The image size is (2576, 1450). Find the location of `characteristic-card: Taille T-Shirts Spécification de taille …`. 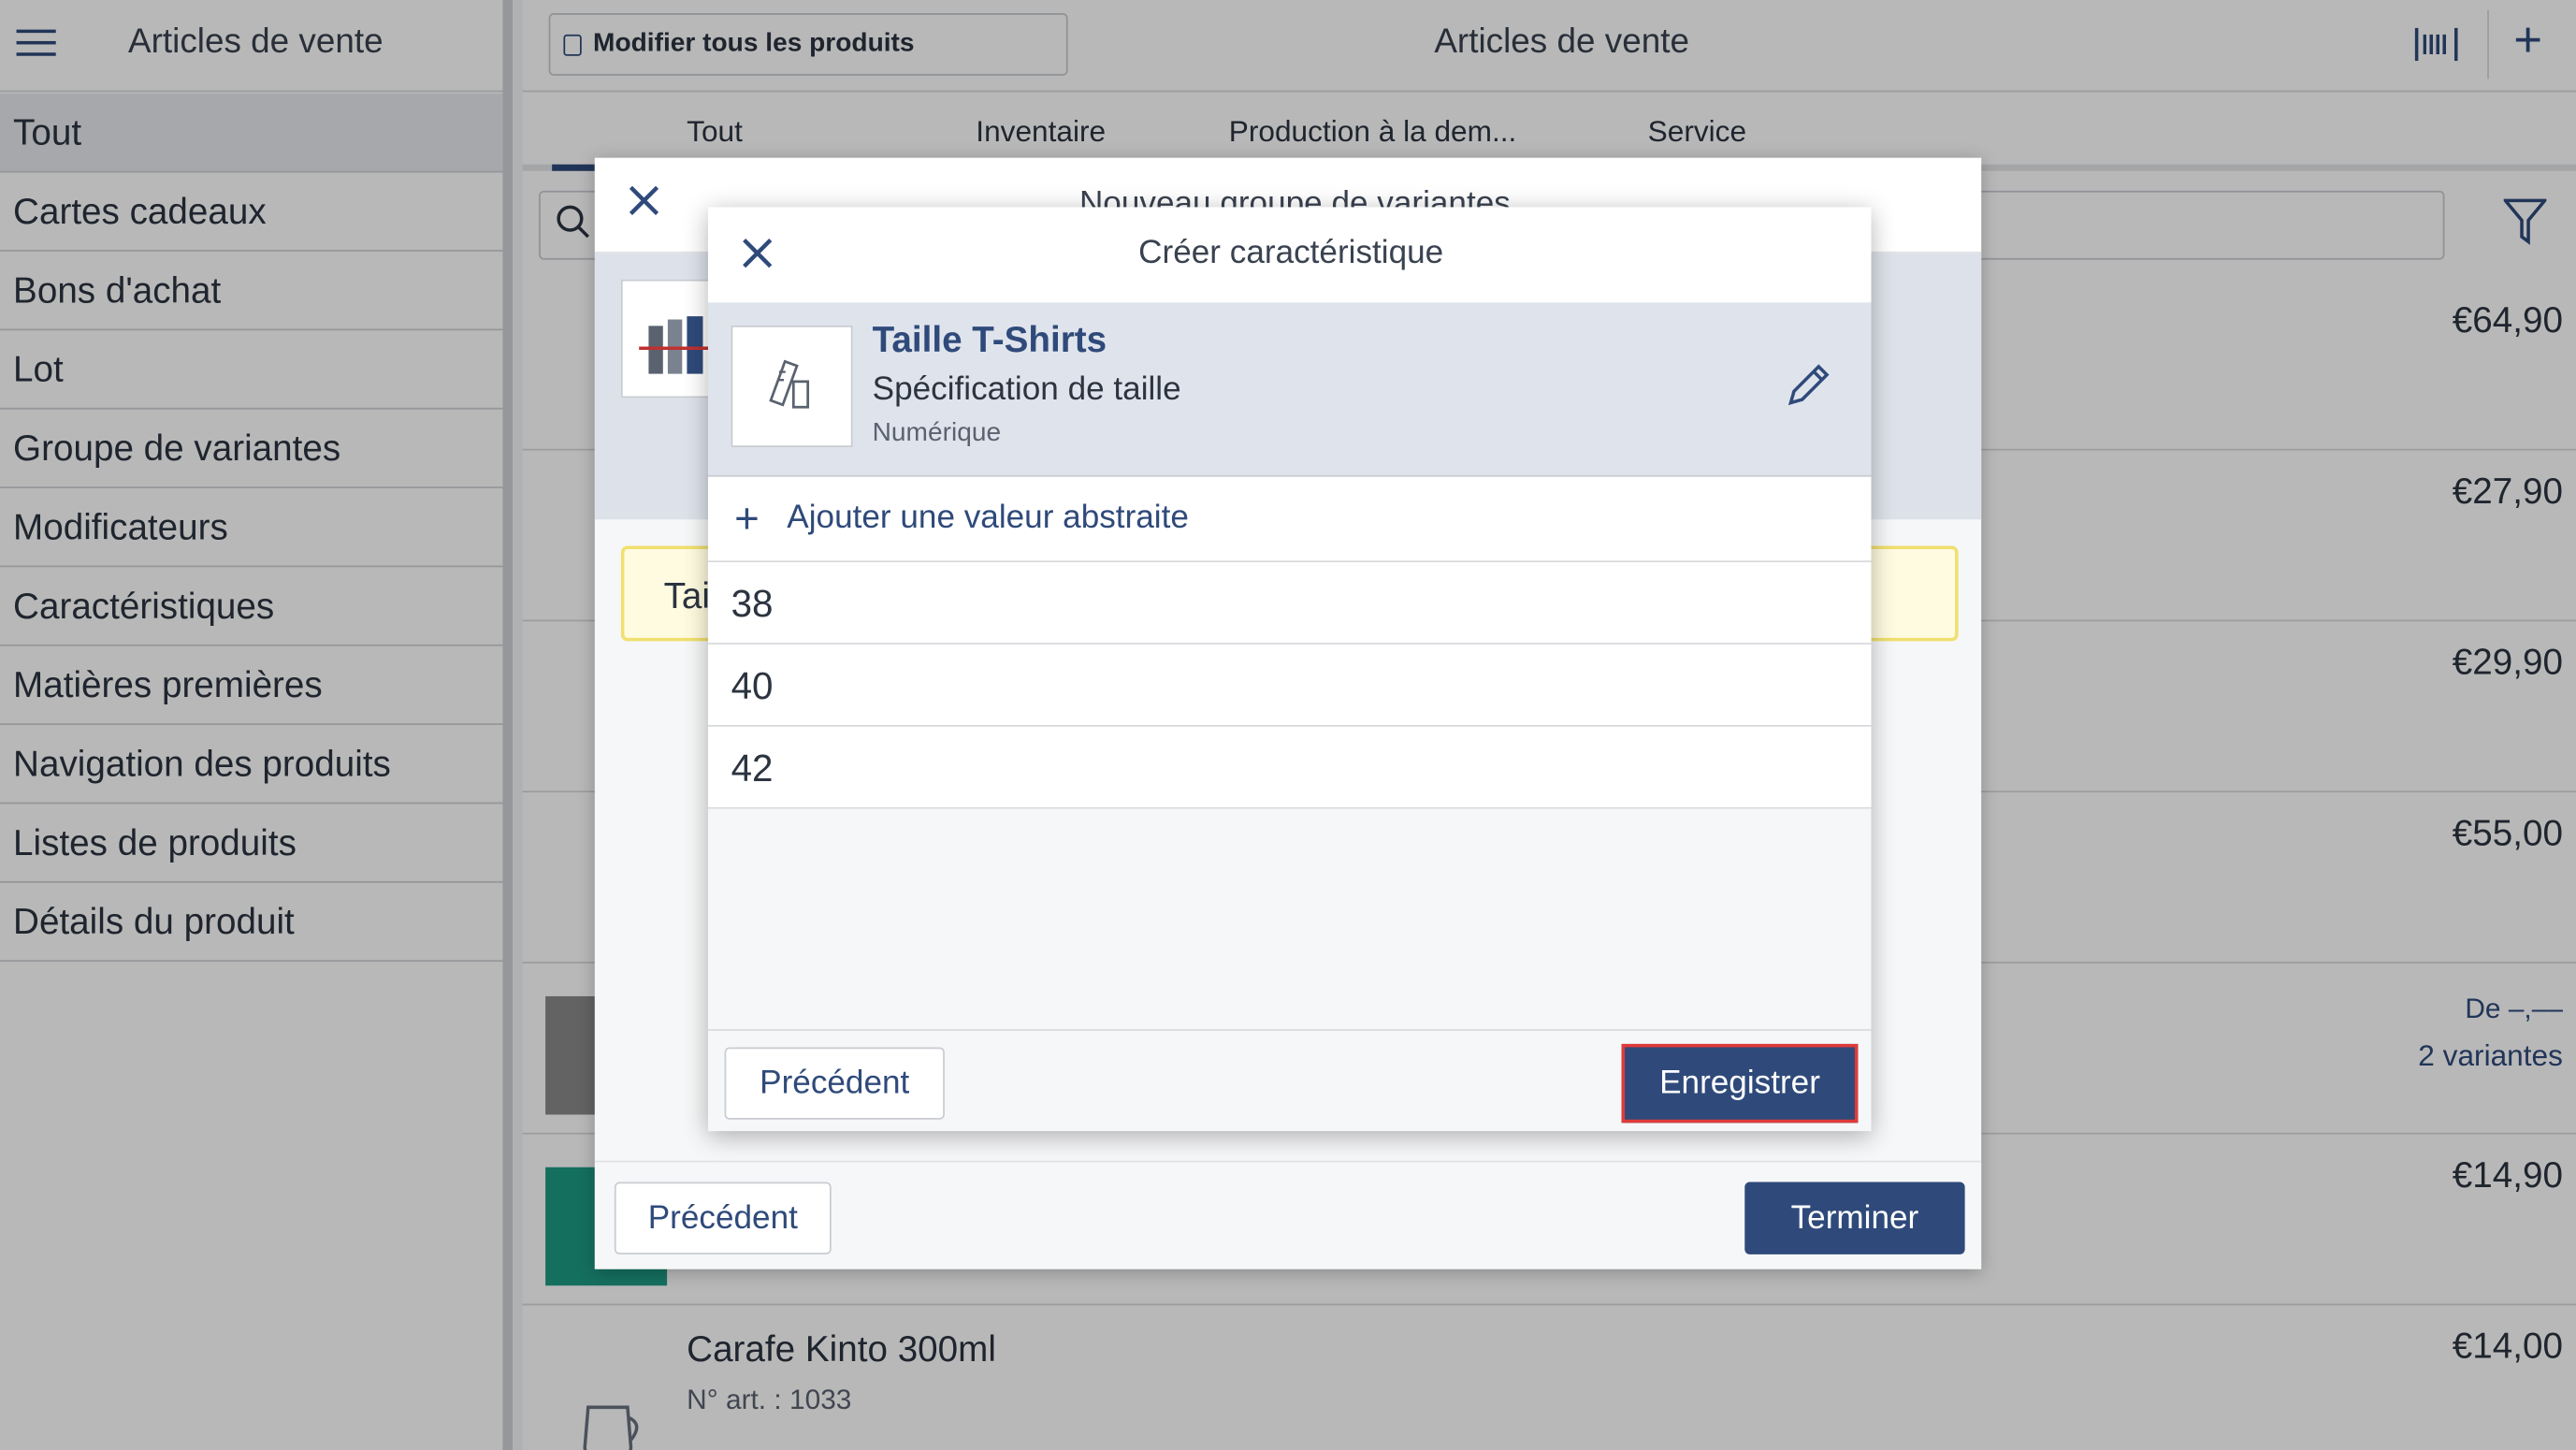

characteristic-card: Taille T-Shirts Spécification de taille … is located at coordinates (1289, 389).